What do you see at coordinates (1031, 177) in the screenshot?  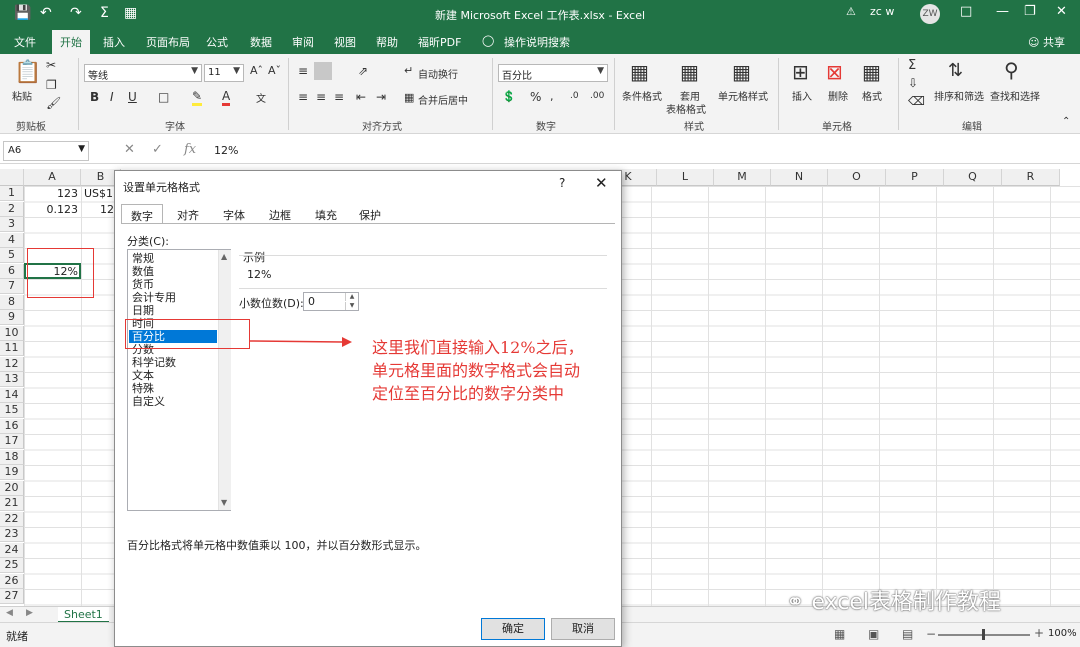 I see `column-header-r: R` at bounding box center [1031, 177].